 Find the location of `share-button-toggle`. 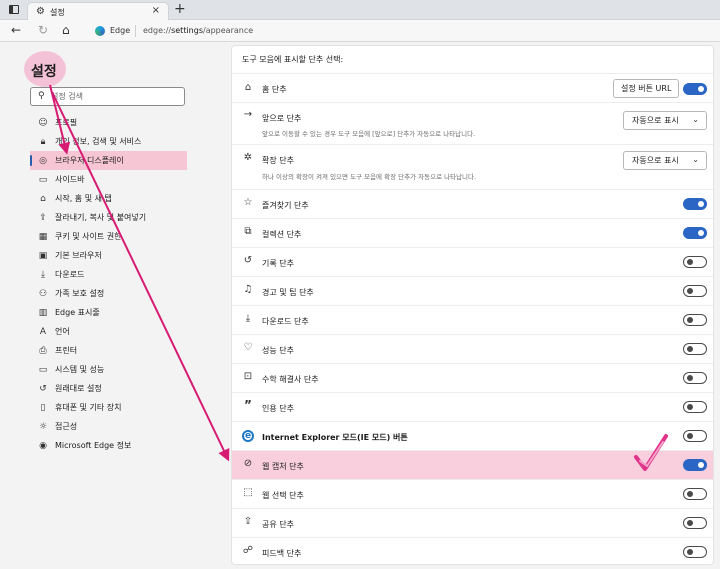

share-button-toggle is located at coordinates (695, 523).